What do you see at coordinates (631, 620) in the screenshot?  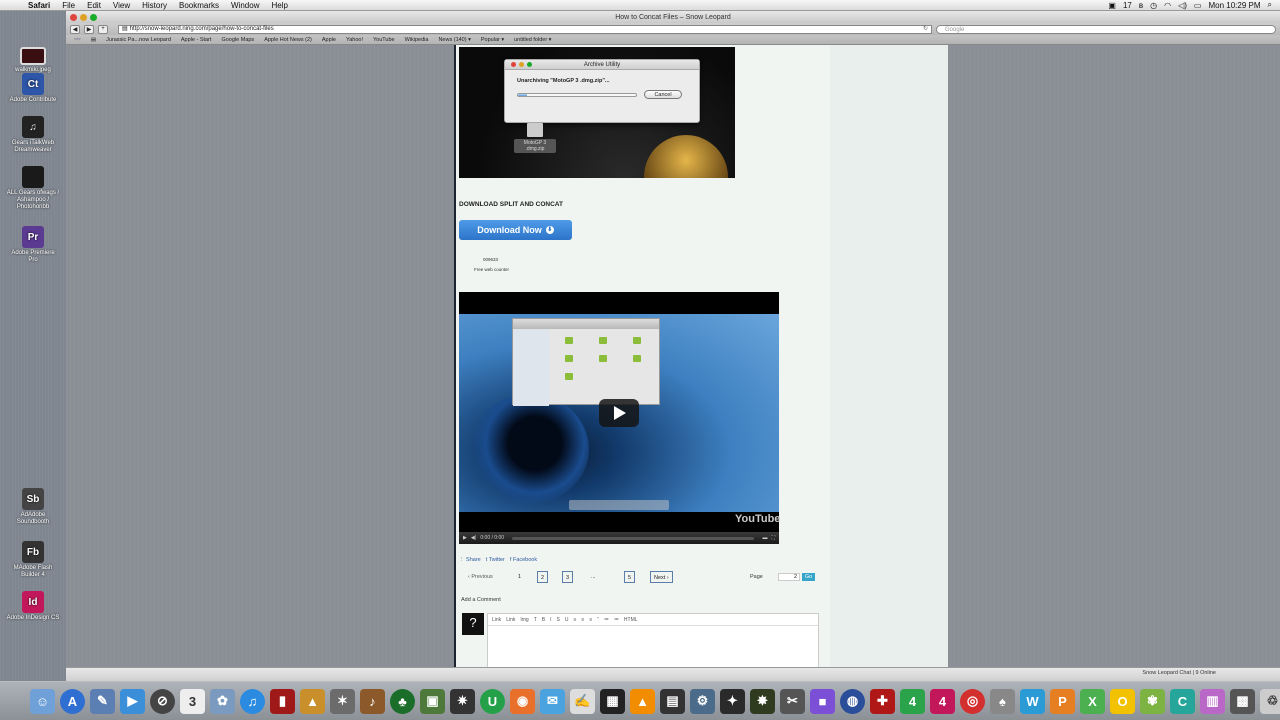 I see `html-icon: HTML` at bounding box center [631, 620].